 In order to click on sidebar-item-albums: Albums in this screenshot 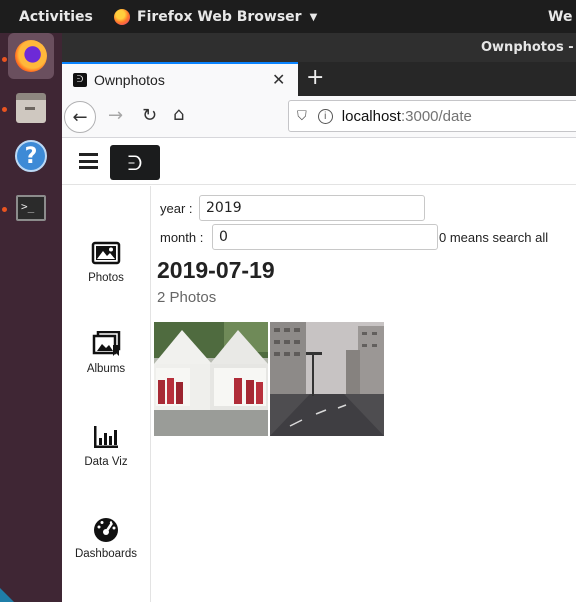, I will do `click(106, 352)`.